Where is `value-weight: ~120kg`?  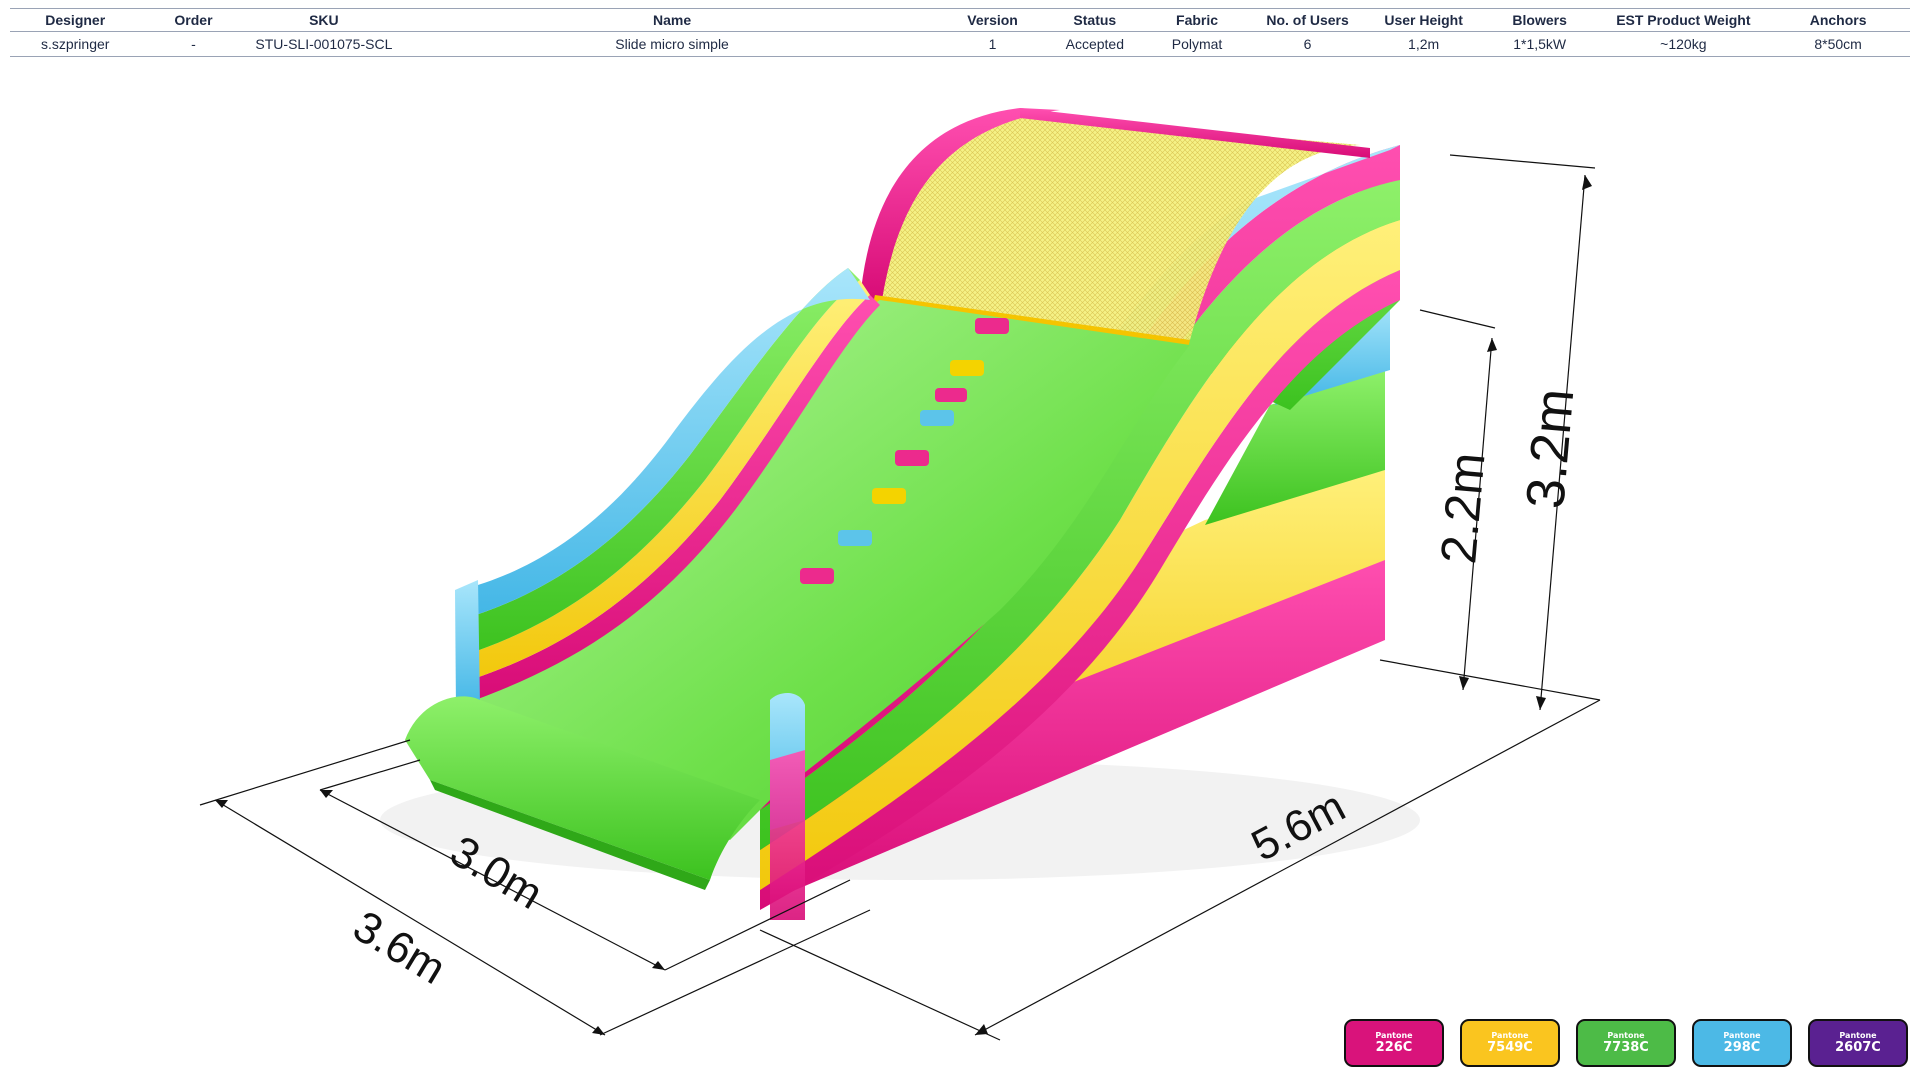 value-weight: ~120kg is located at coordinates (1683, 44).